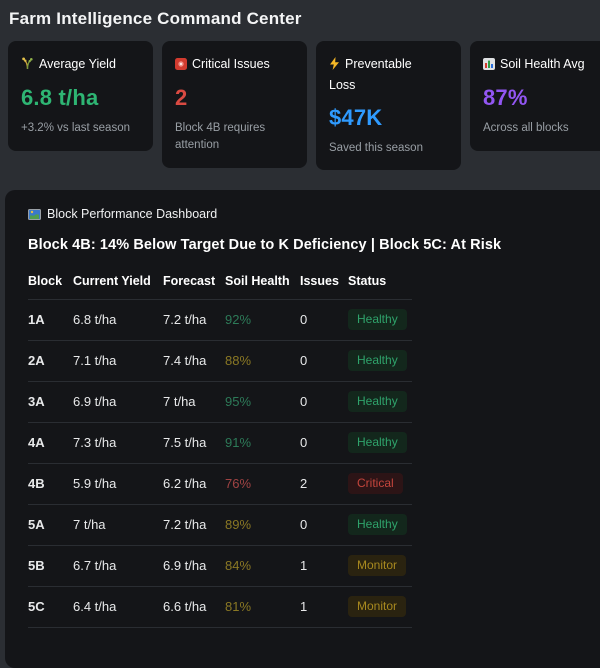 This screenshot has height=668, width=600. I want to click on cell-forecast: 7.5 t/ha, so click(185, 443).